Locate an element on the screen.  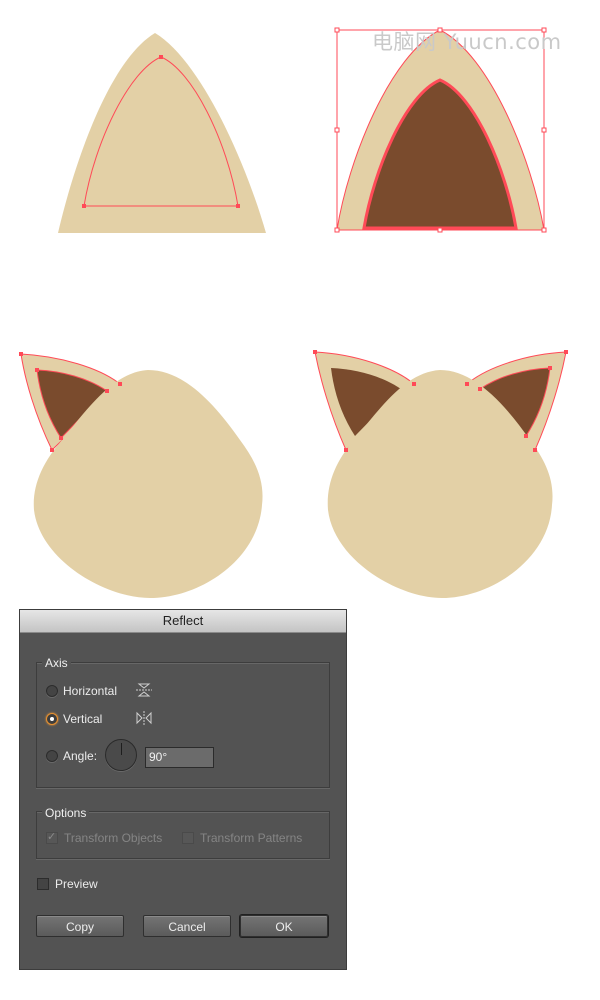
angle-dial is located at coordinates (121, 755).